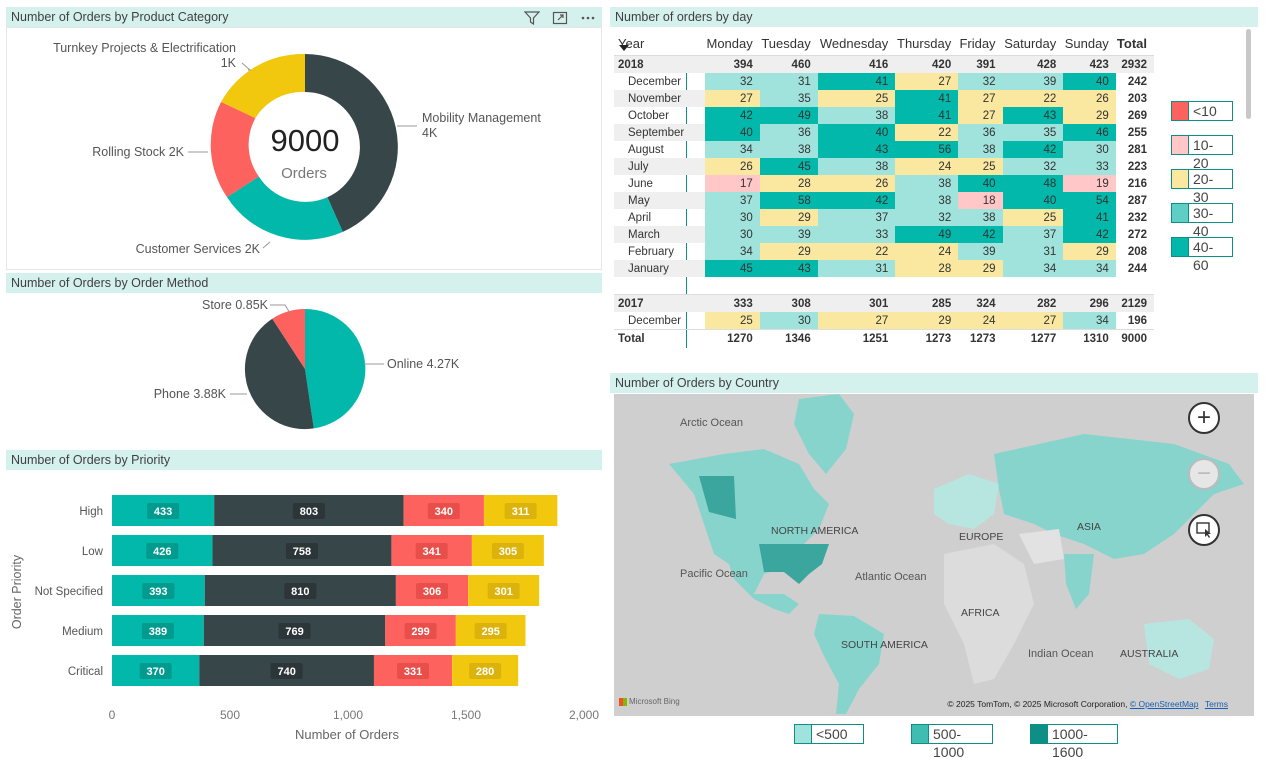 The width and height of the screenshot is (1268, 761). Describe the element at coordinates (1164, 704) in the screenshot. I see `osm-link: © OpenStreetMap` at that location.